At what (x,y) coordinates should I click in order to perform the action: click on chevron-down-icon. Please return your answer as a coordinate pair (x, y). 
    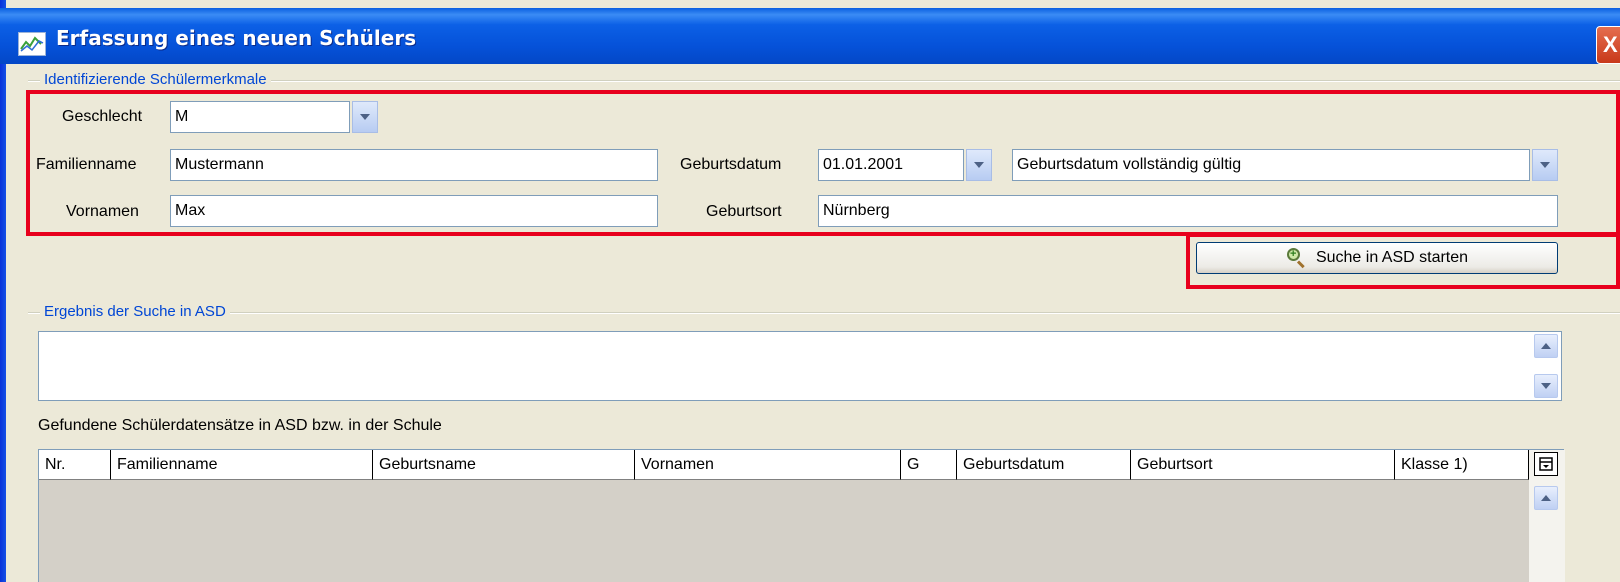
    Looking at the image, I should click on (1546, 386).